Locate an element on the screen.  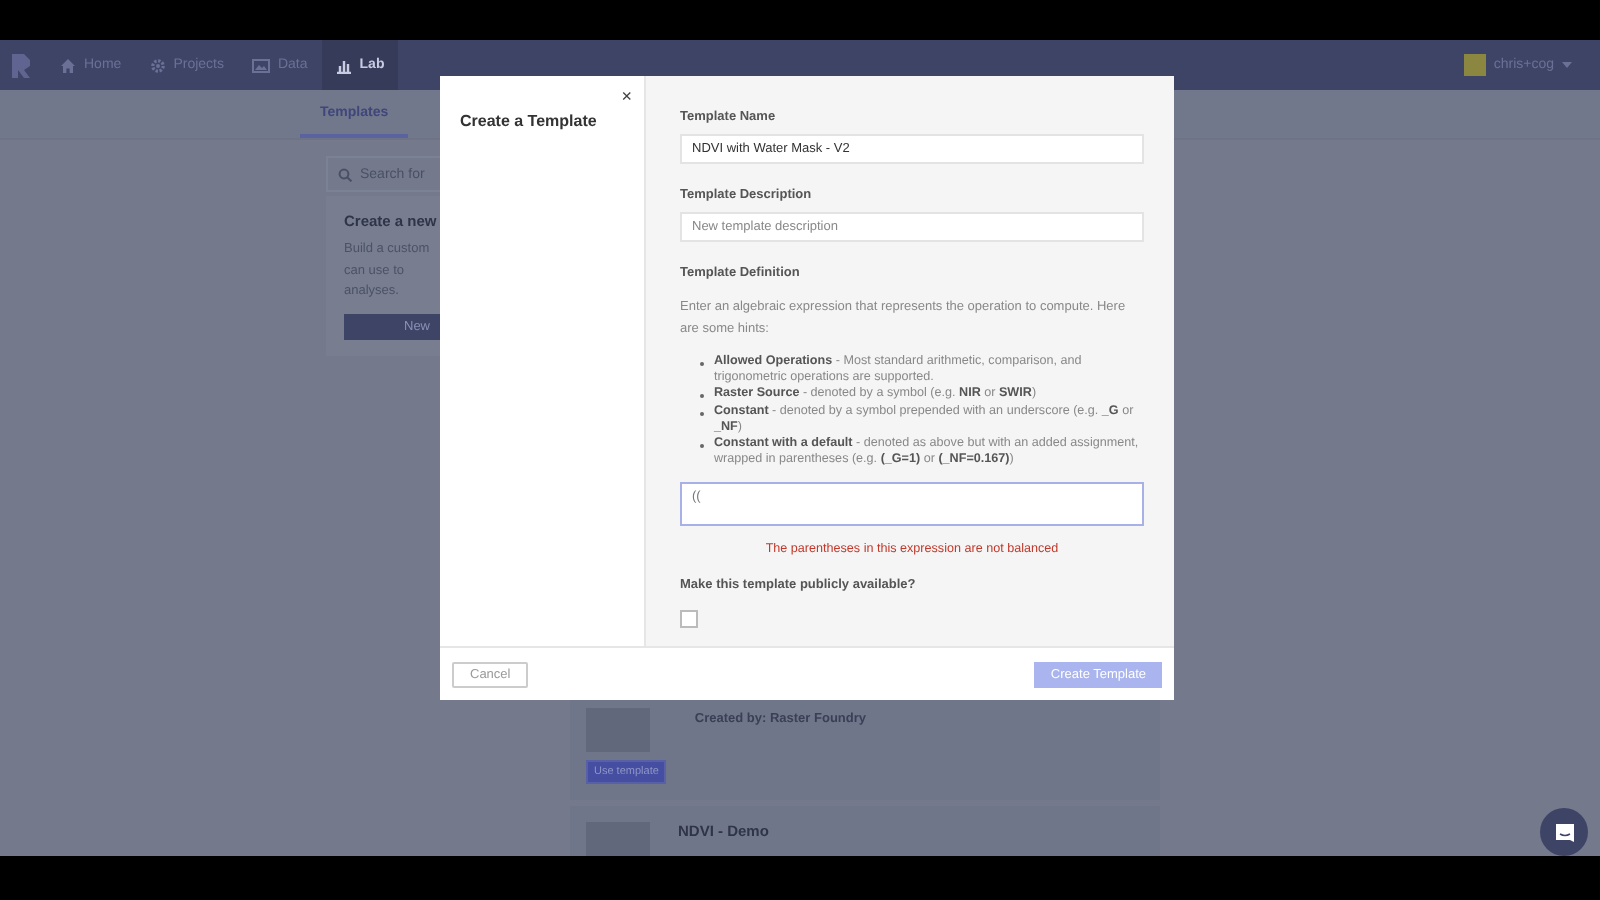
avatar is located at coordinates (1474, 65).